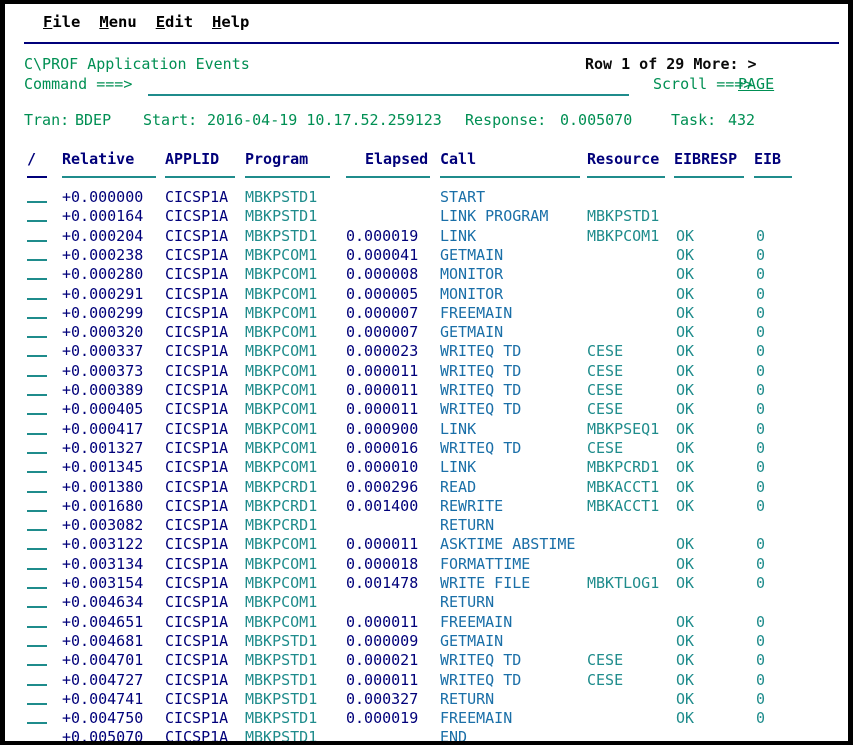 Image resolution: width=853 pixels, height=745 pixels. I want to click on cell-call: READ, so click(458, 486).